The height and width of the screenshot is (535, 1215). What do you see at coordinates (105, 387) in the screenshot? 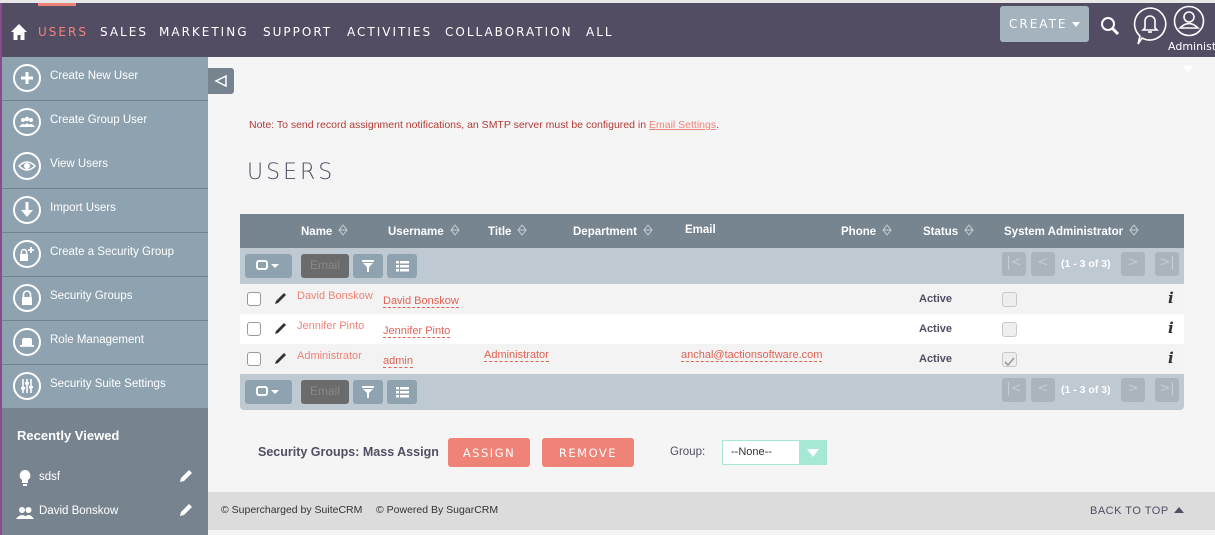
I see `sidebar-item-security-suite-settings: Security Suite Settings` at bounding box center [105, 387].